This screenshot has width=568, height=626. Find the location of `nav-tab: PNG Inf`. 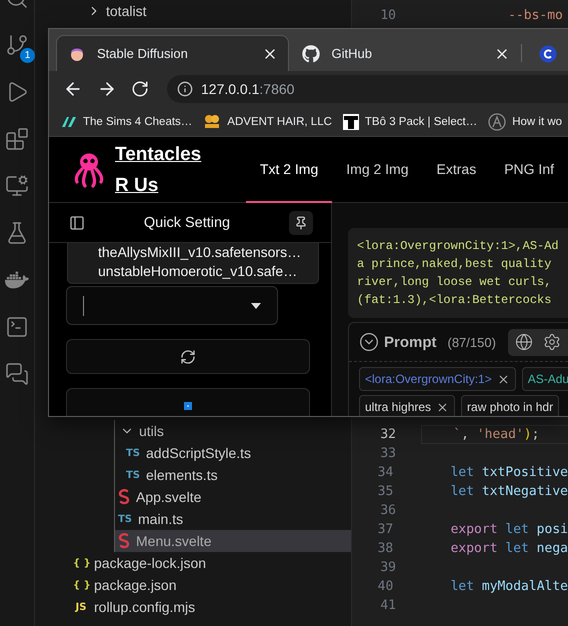

nav-tab: PNG Inf is located at coordinates (529, 170).